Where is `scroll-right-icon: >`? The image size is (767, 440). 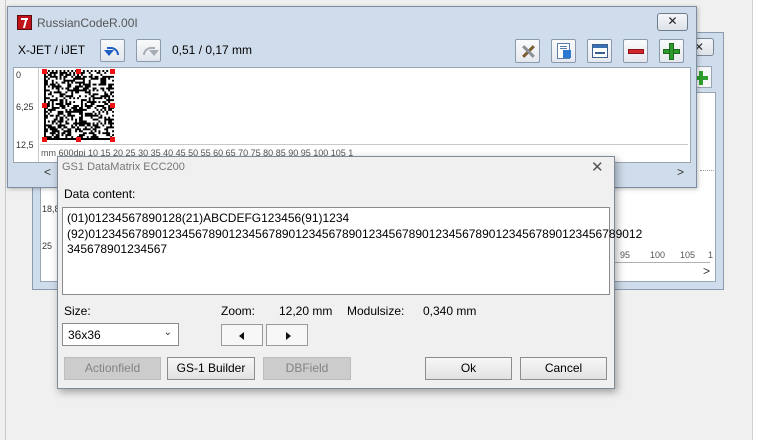
scroll-right-icon: > is located at coordinates (680, 172).